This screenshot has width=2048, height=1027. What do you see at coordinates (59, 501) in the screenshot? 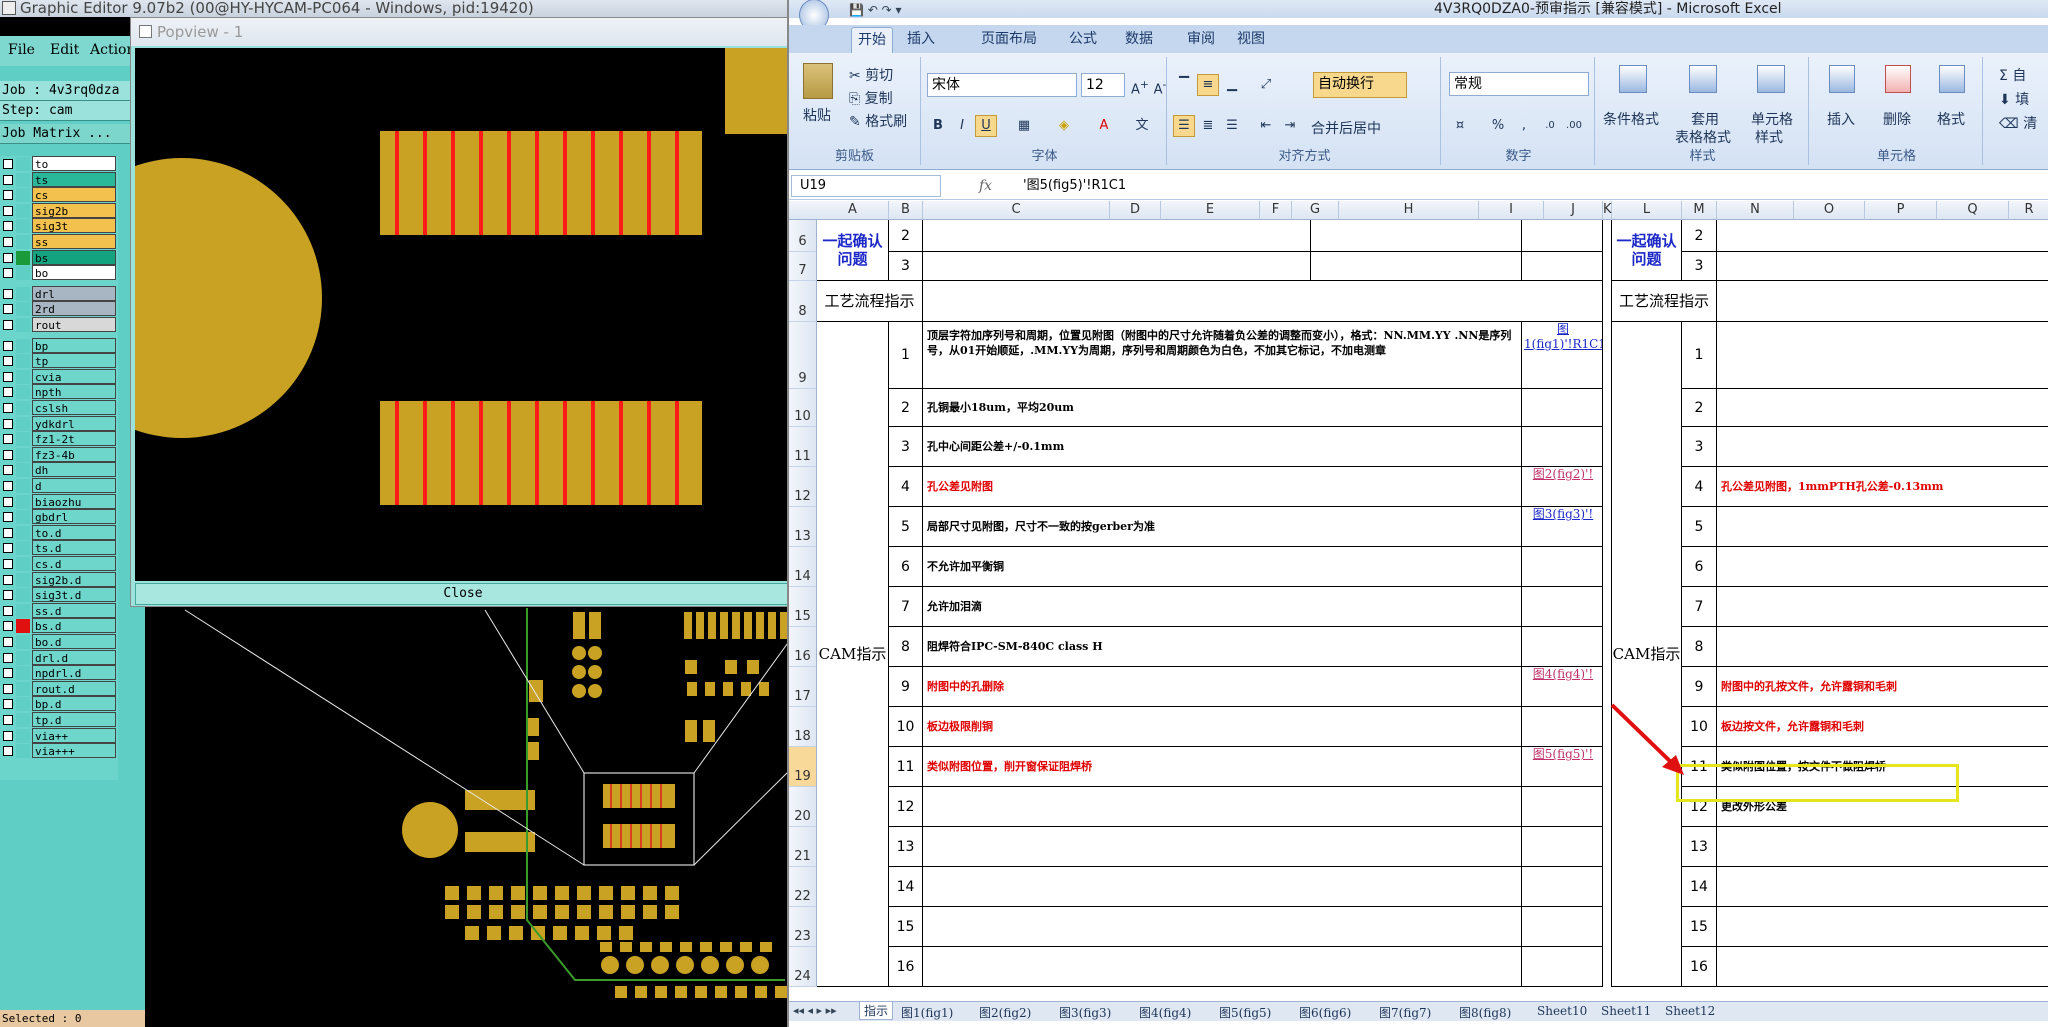
I see `layer-row: biaozhu` at bounding box center [59, 501].